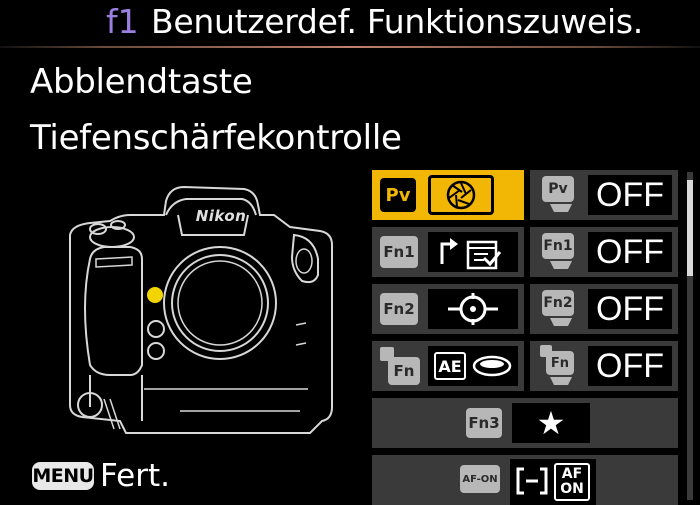 The width and height of the screenshot is (700, 505). I want to click on menu-arrow-icon, so click(471, 254).